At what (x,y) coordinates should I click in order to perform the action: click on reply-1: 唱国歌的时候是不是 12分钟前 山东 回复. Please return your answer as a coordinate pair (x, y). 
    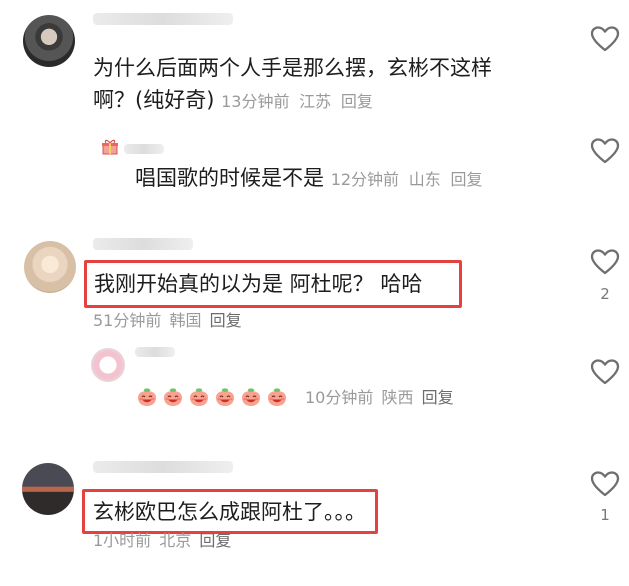
    Looking at the image, I should click on (314, 157).